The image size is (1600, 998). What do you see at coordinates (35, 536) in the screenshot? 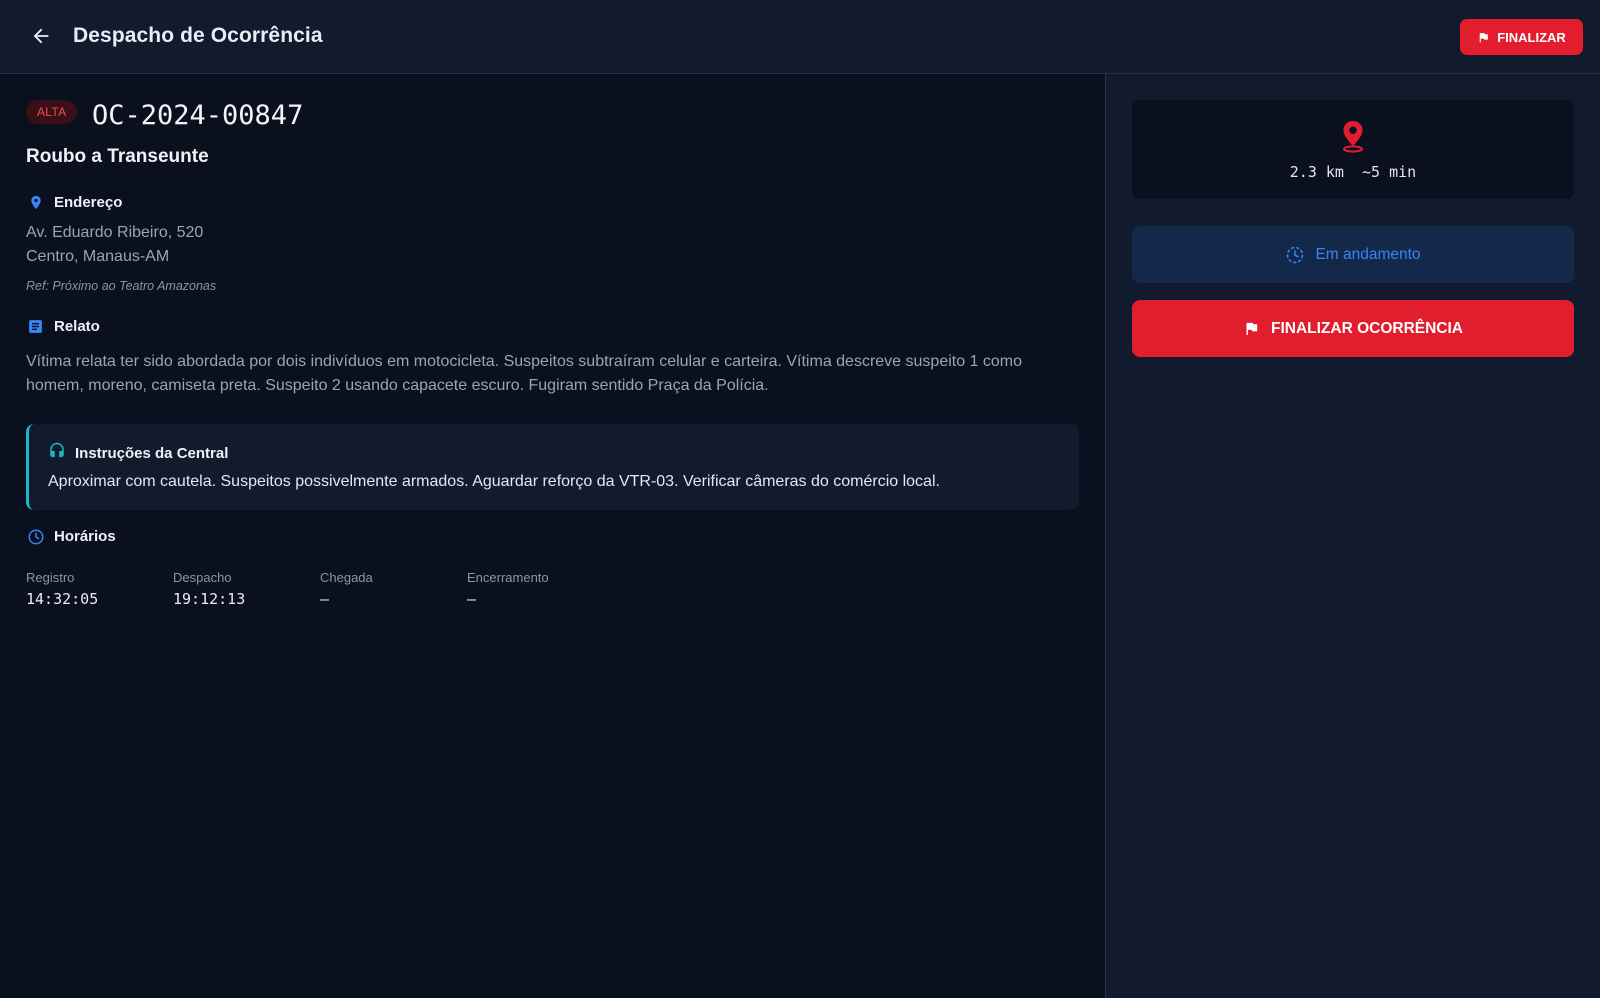
I see `clock-icon` at bounding box center [35, 536].